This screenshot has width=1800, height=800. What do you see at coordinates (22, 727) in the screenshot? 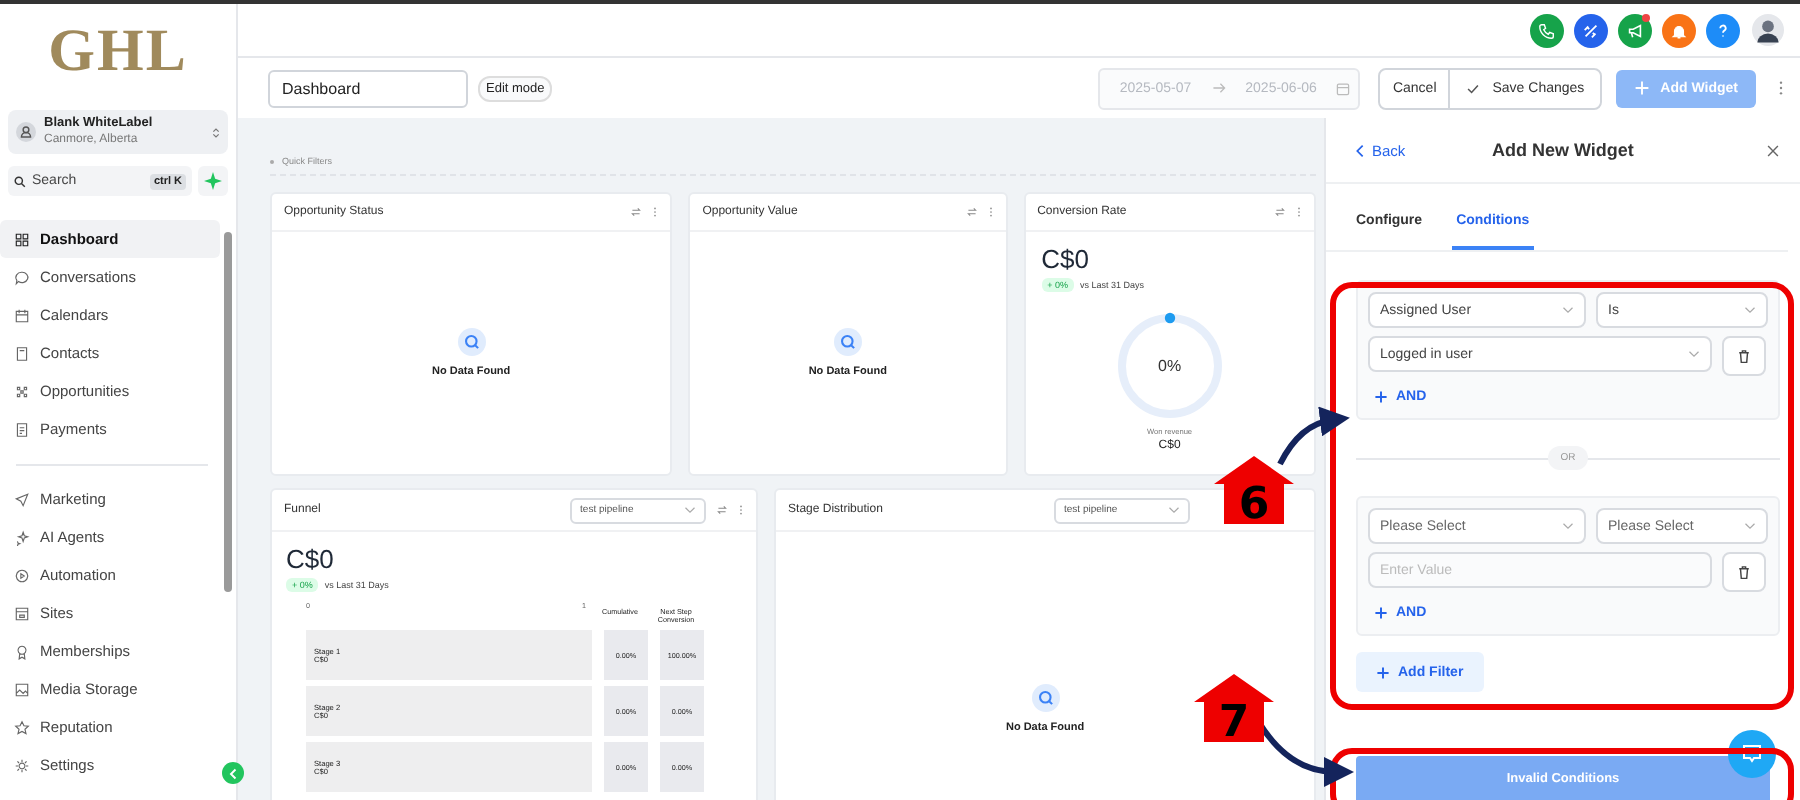
I see `star-icon` at bounding box center [22, 727].